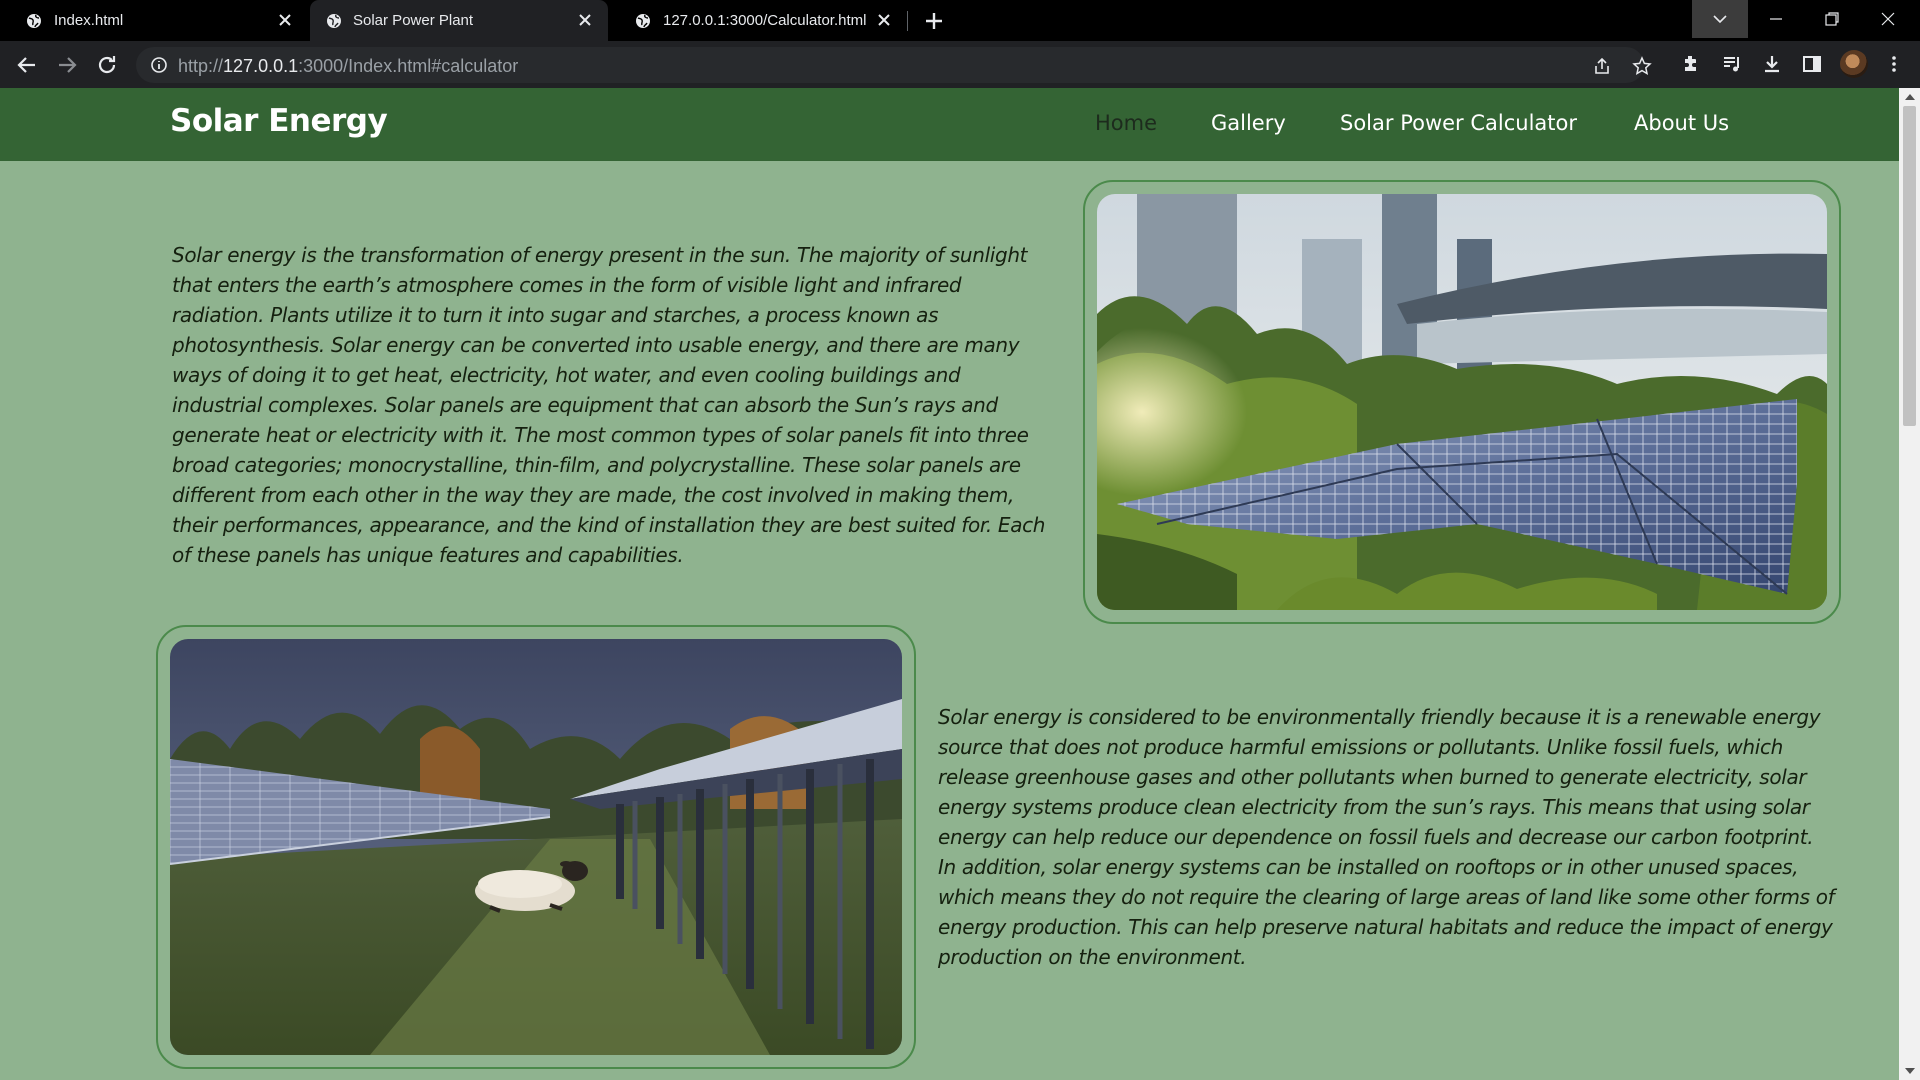  What do you see at coordinates (89, 20) in the screenshot?
I see `tab-title: Index.html` at bounding box center [89, 20].